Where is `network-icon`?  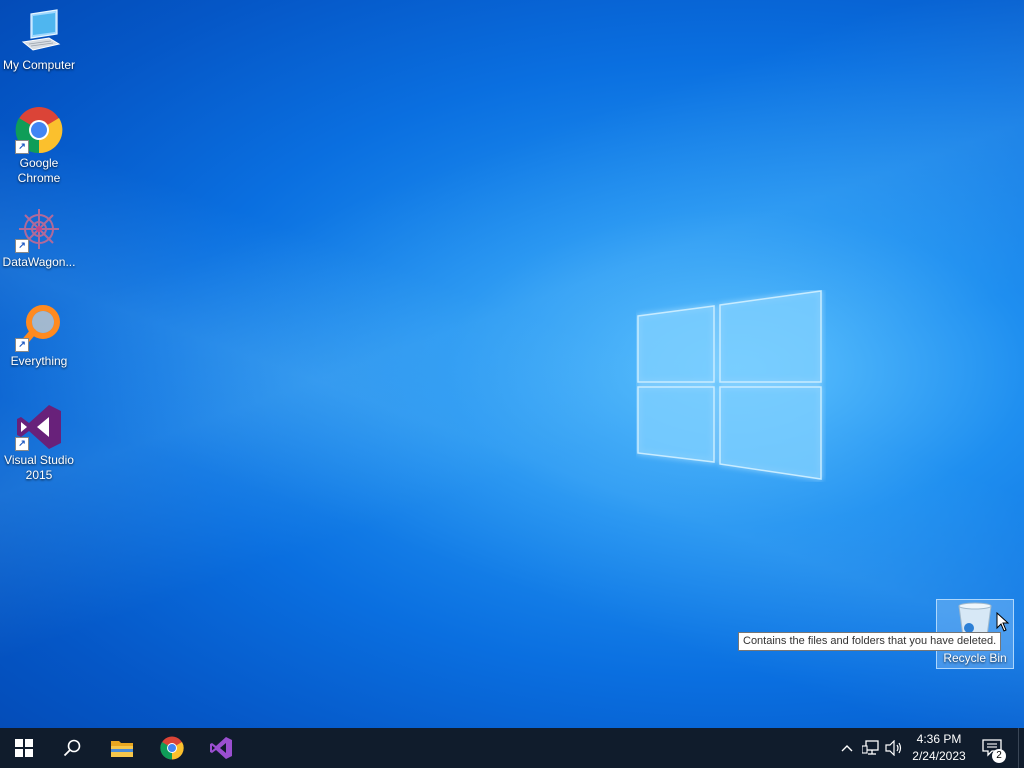
network-icon is located at coordinates (870, 747).